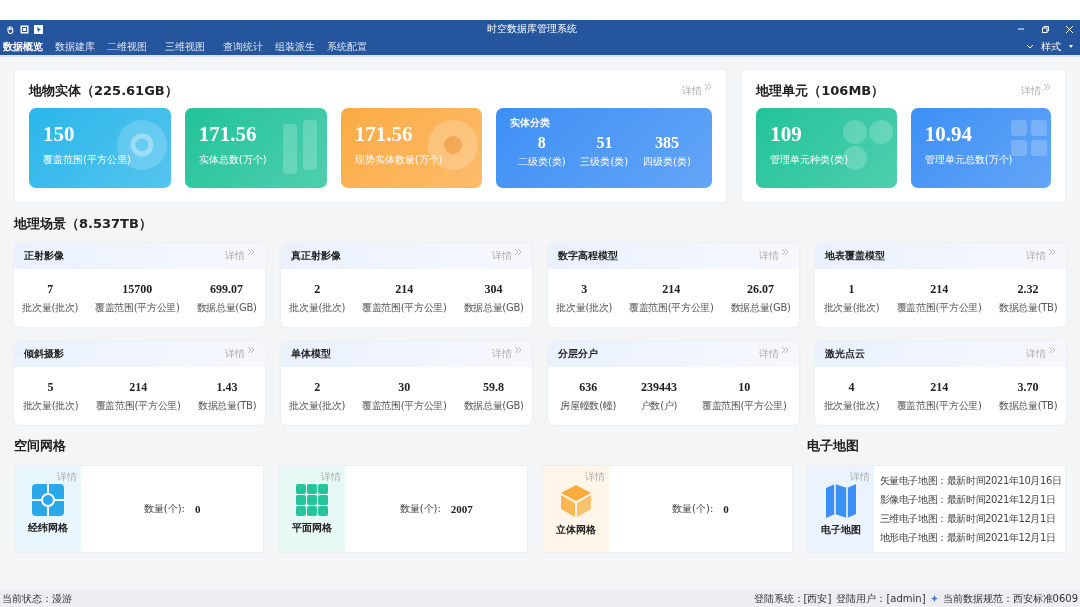  What do you see at coordinates (48, 528) in the screenshot?
I see `grid-name: 经纬网格` at bounding box center [48, 528].